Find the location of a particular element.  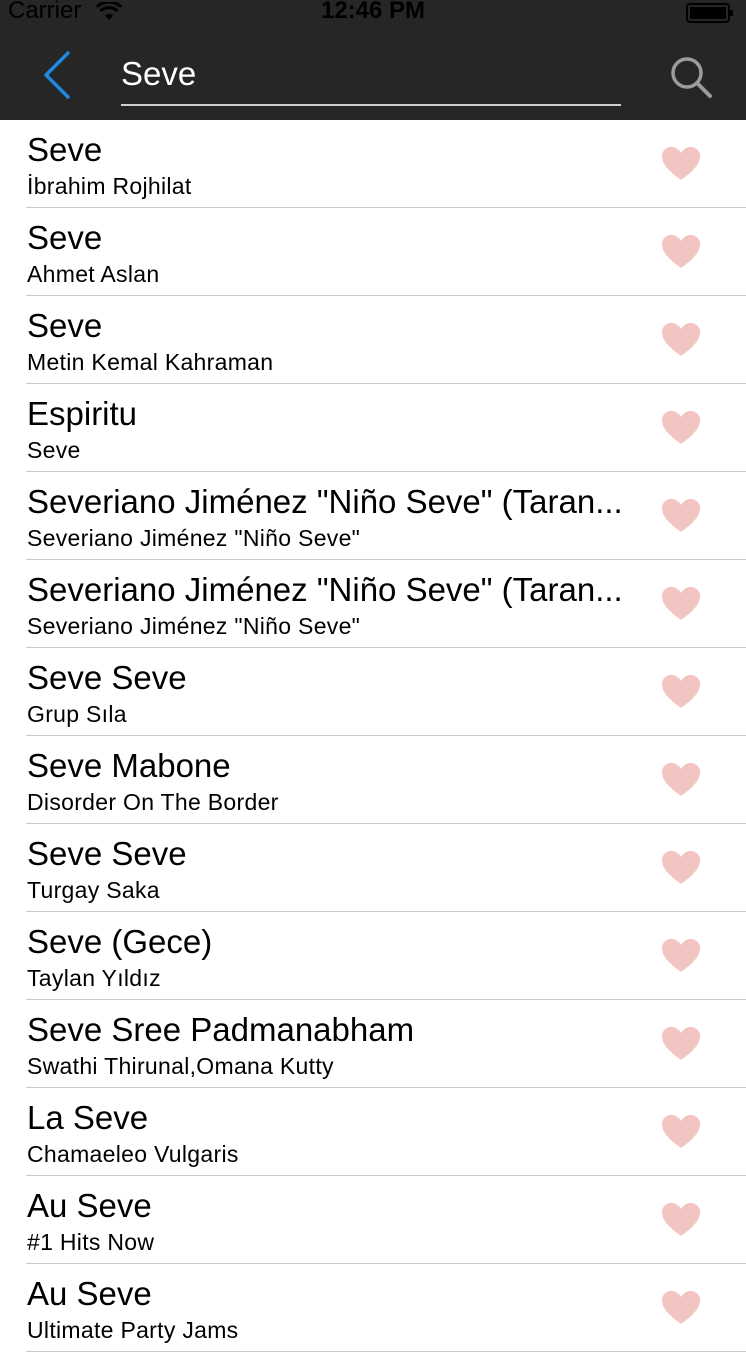

artist-name: Seve is located at coordinates (54, 450).